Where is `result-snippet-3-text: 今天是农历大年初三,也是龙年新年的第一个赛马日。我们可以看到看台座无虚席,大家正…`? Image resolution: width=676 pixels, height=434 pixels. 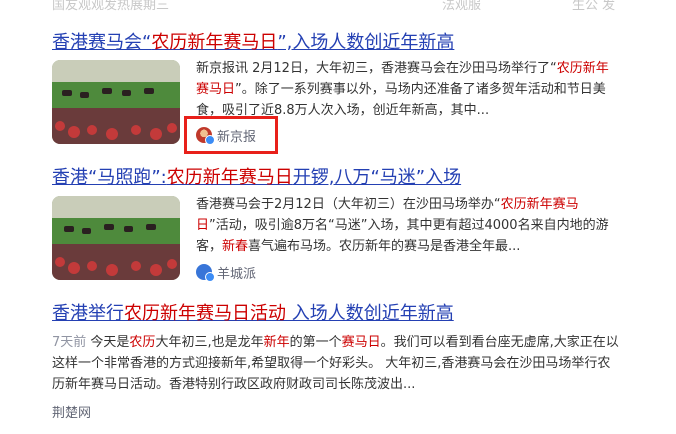 result-snippet-3-text: 今天是农历大年初三,也是龙年新年的第一个赛马日。我们可以看到看台座无虚席,大家正… is located at coordinates (335, 363).